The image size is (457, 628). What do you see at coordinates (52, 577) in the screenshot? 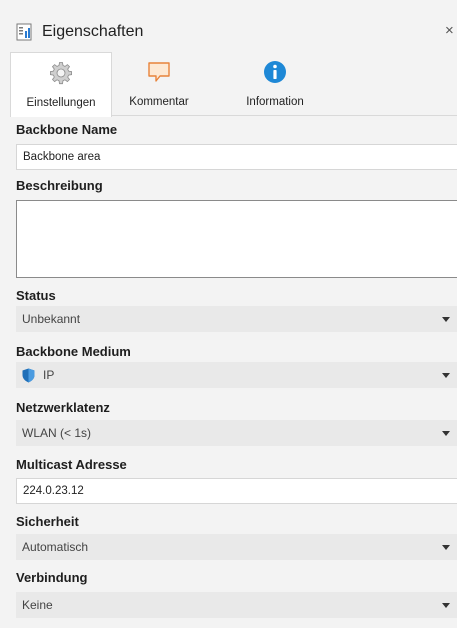
I see `verbindung-label: Verbindung` at bounding box center [52, 577].